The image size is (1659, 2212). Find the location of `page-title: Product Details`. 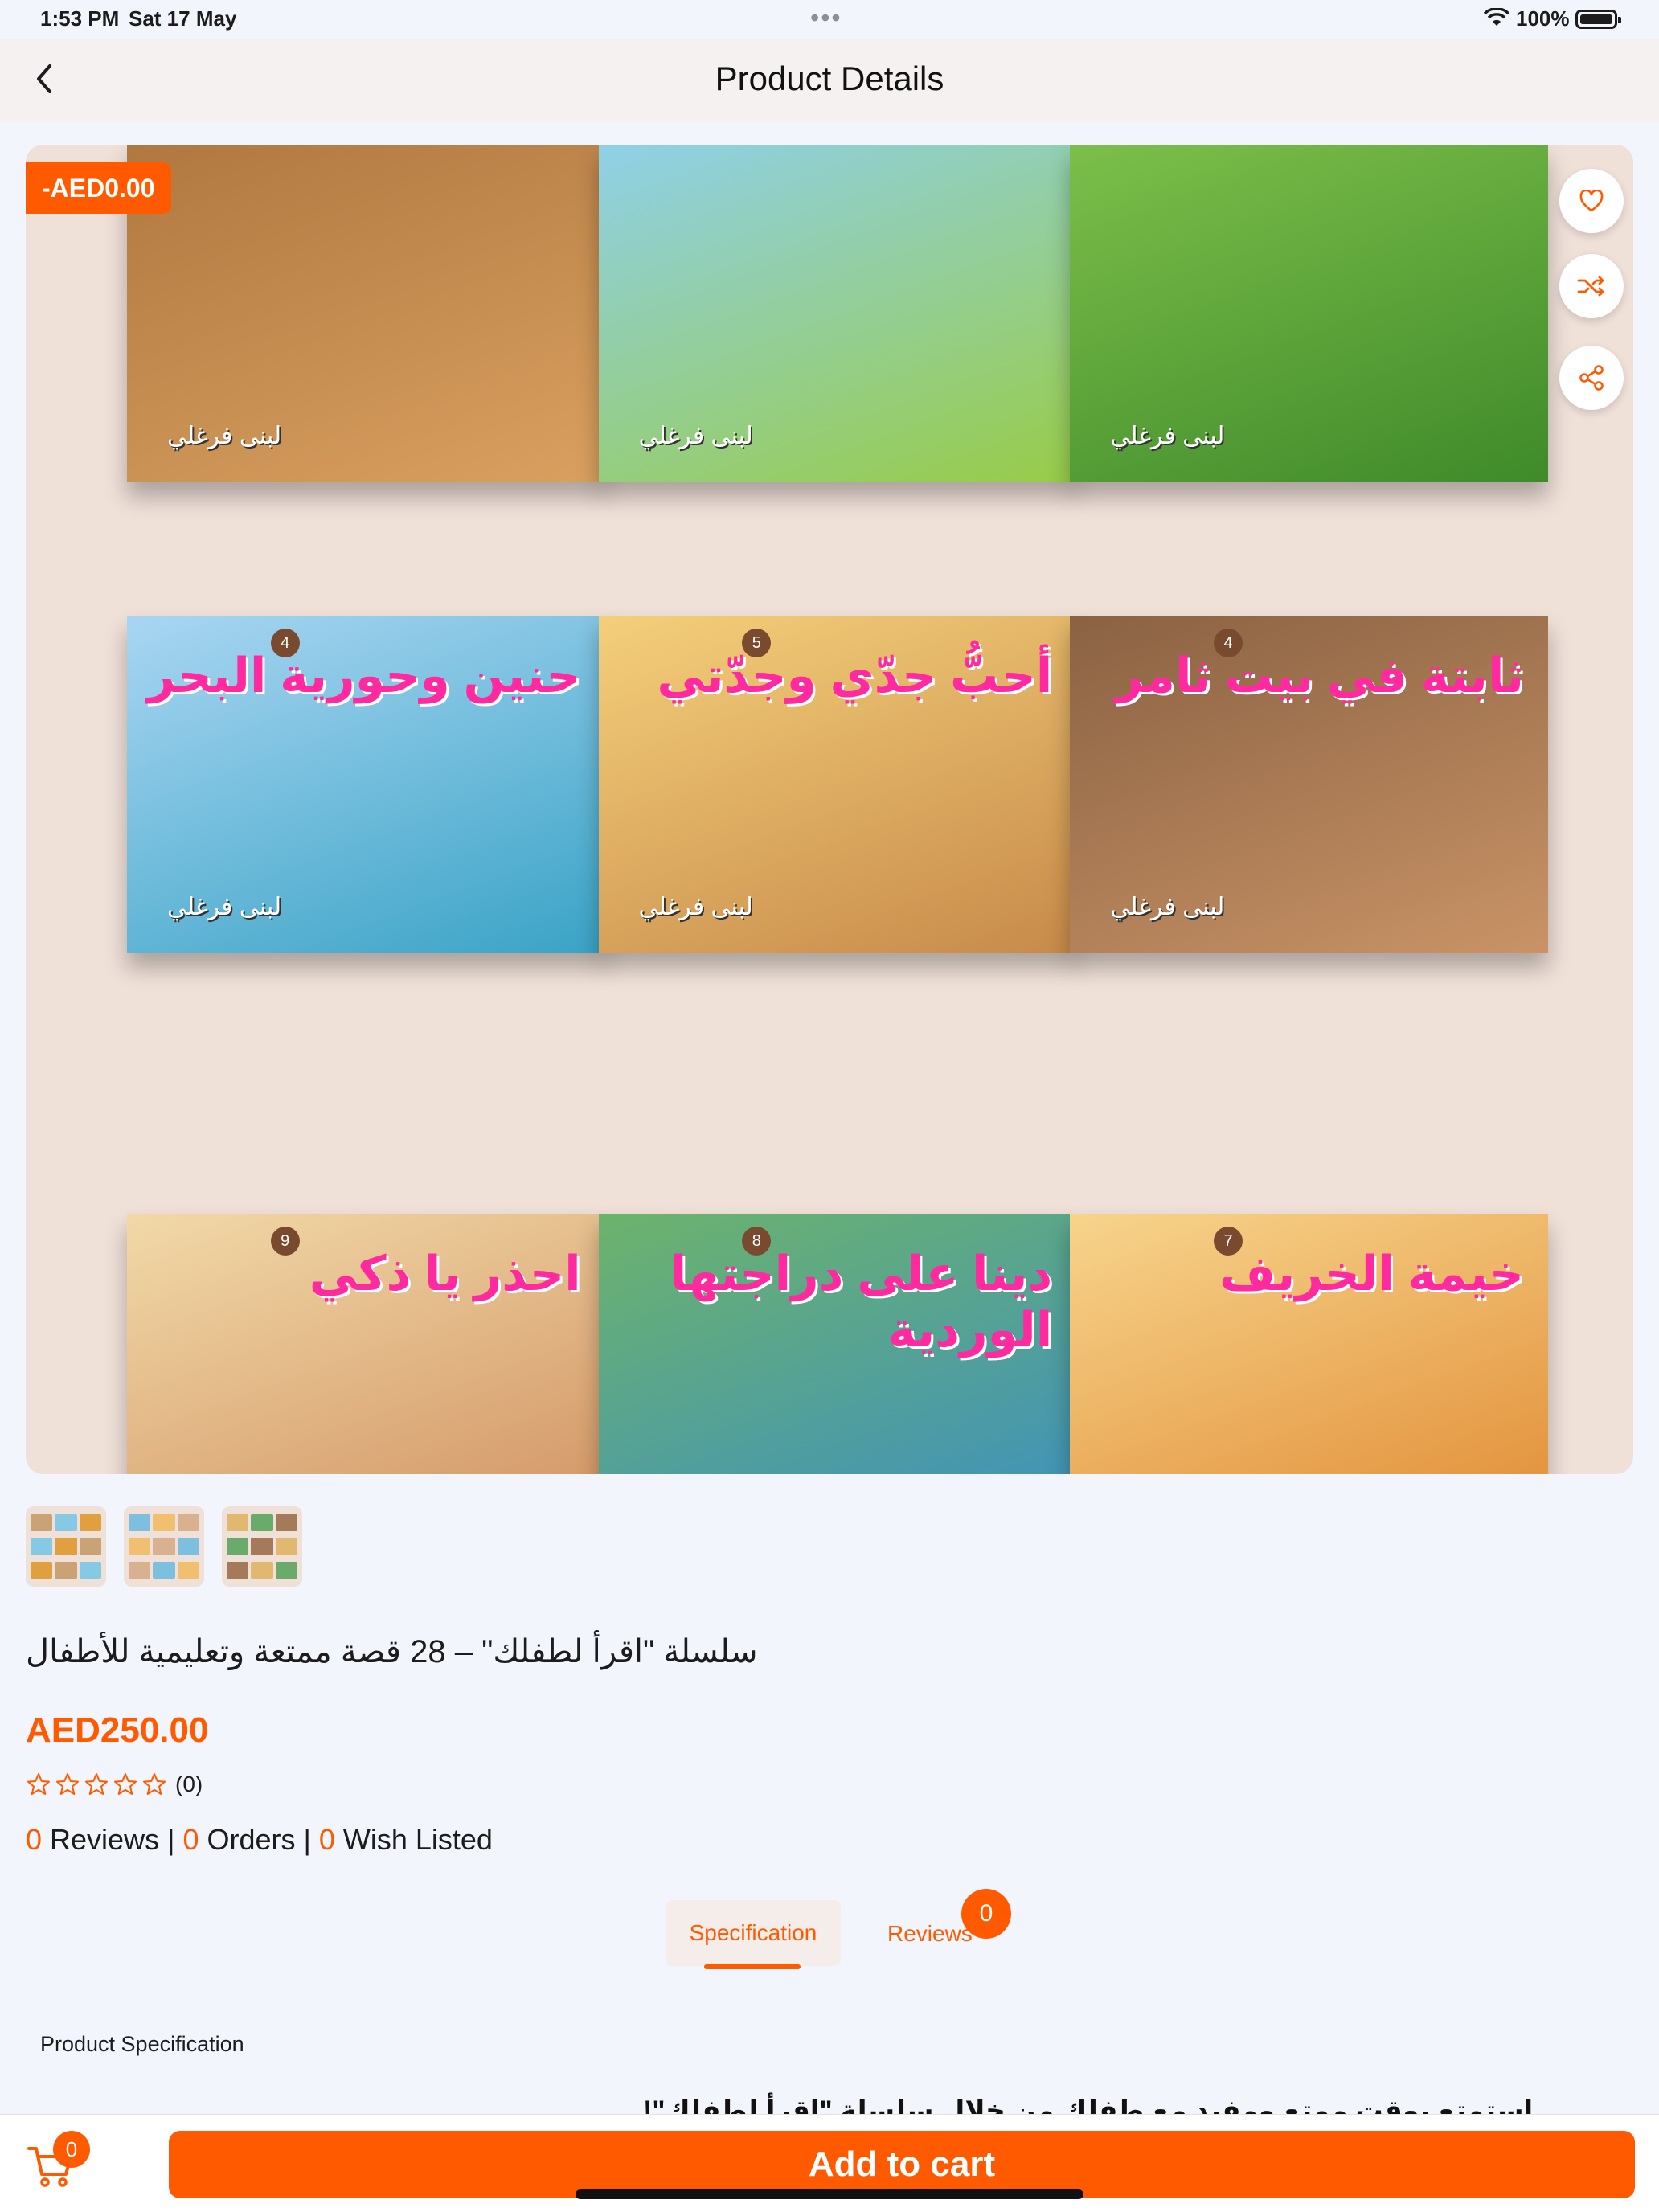

page-title: Product Details is located at coordinates (829, 78).